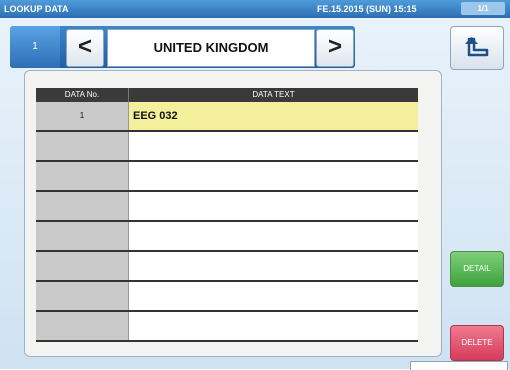  What do you see at coordinates (477, 343) in the screenshot?
I see `delete-button: DELETE` at bounding box center [477, 343].